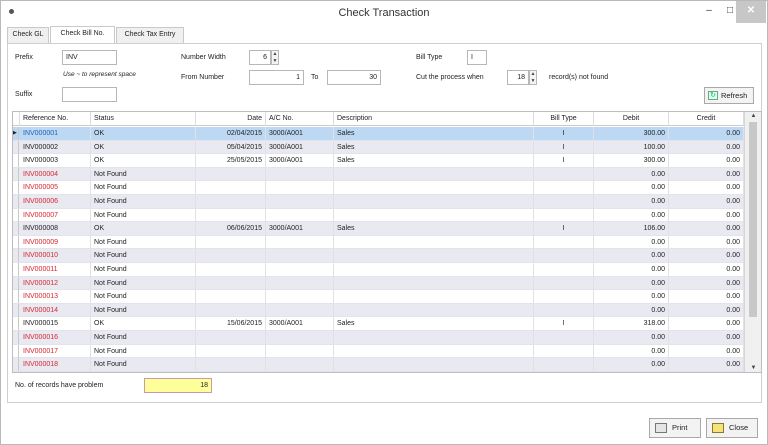 This screenshot has width=768, height=445. I want to click on cell-date: 06/06/2015, so click(231, 229).